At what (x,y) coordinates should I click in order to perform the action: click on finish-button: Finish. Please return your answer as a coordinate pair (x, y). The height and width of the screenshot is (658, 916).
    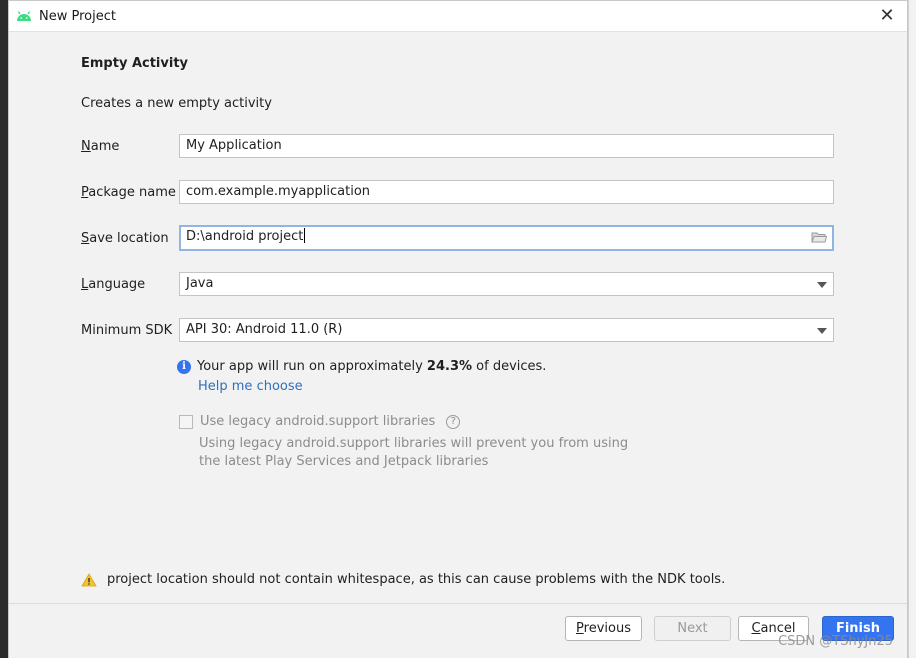
    Looking at the image, I should click on (858, 628).